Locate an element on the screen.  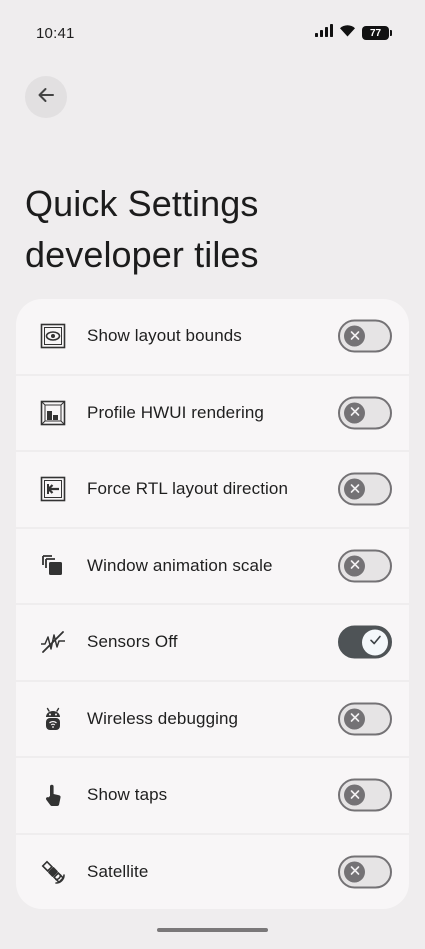
tile-label: Force RTL layout direction is located at coordinates (188, 489).